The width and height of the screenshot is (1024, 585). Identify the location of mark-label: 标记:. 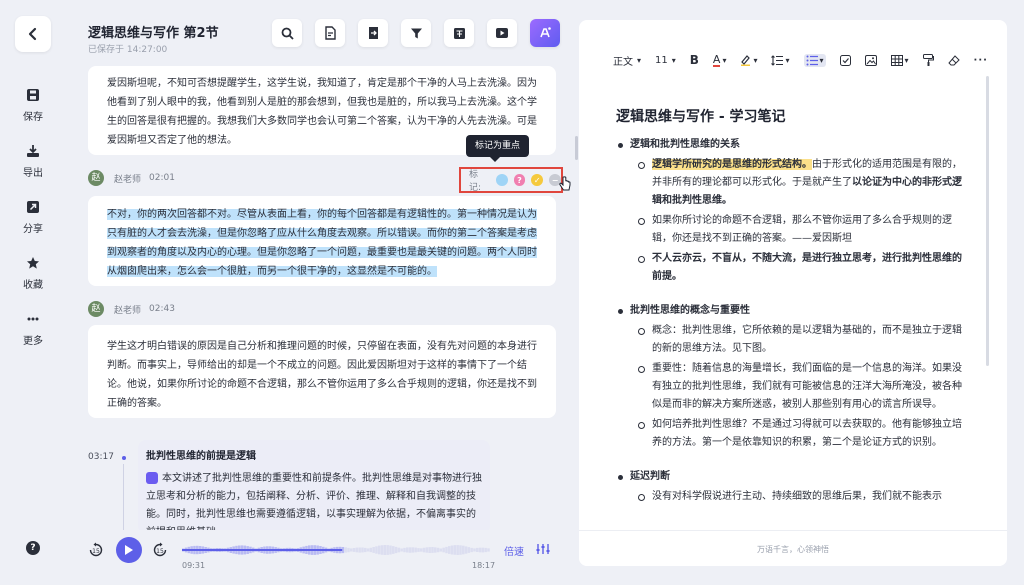
(475, 181).